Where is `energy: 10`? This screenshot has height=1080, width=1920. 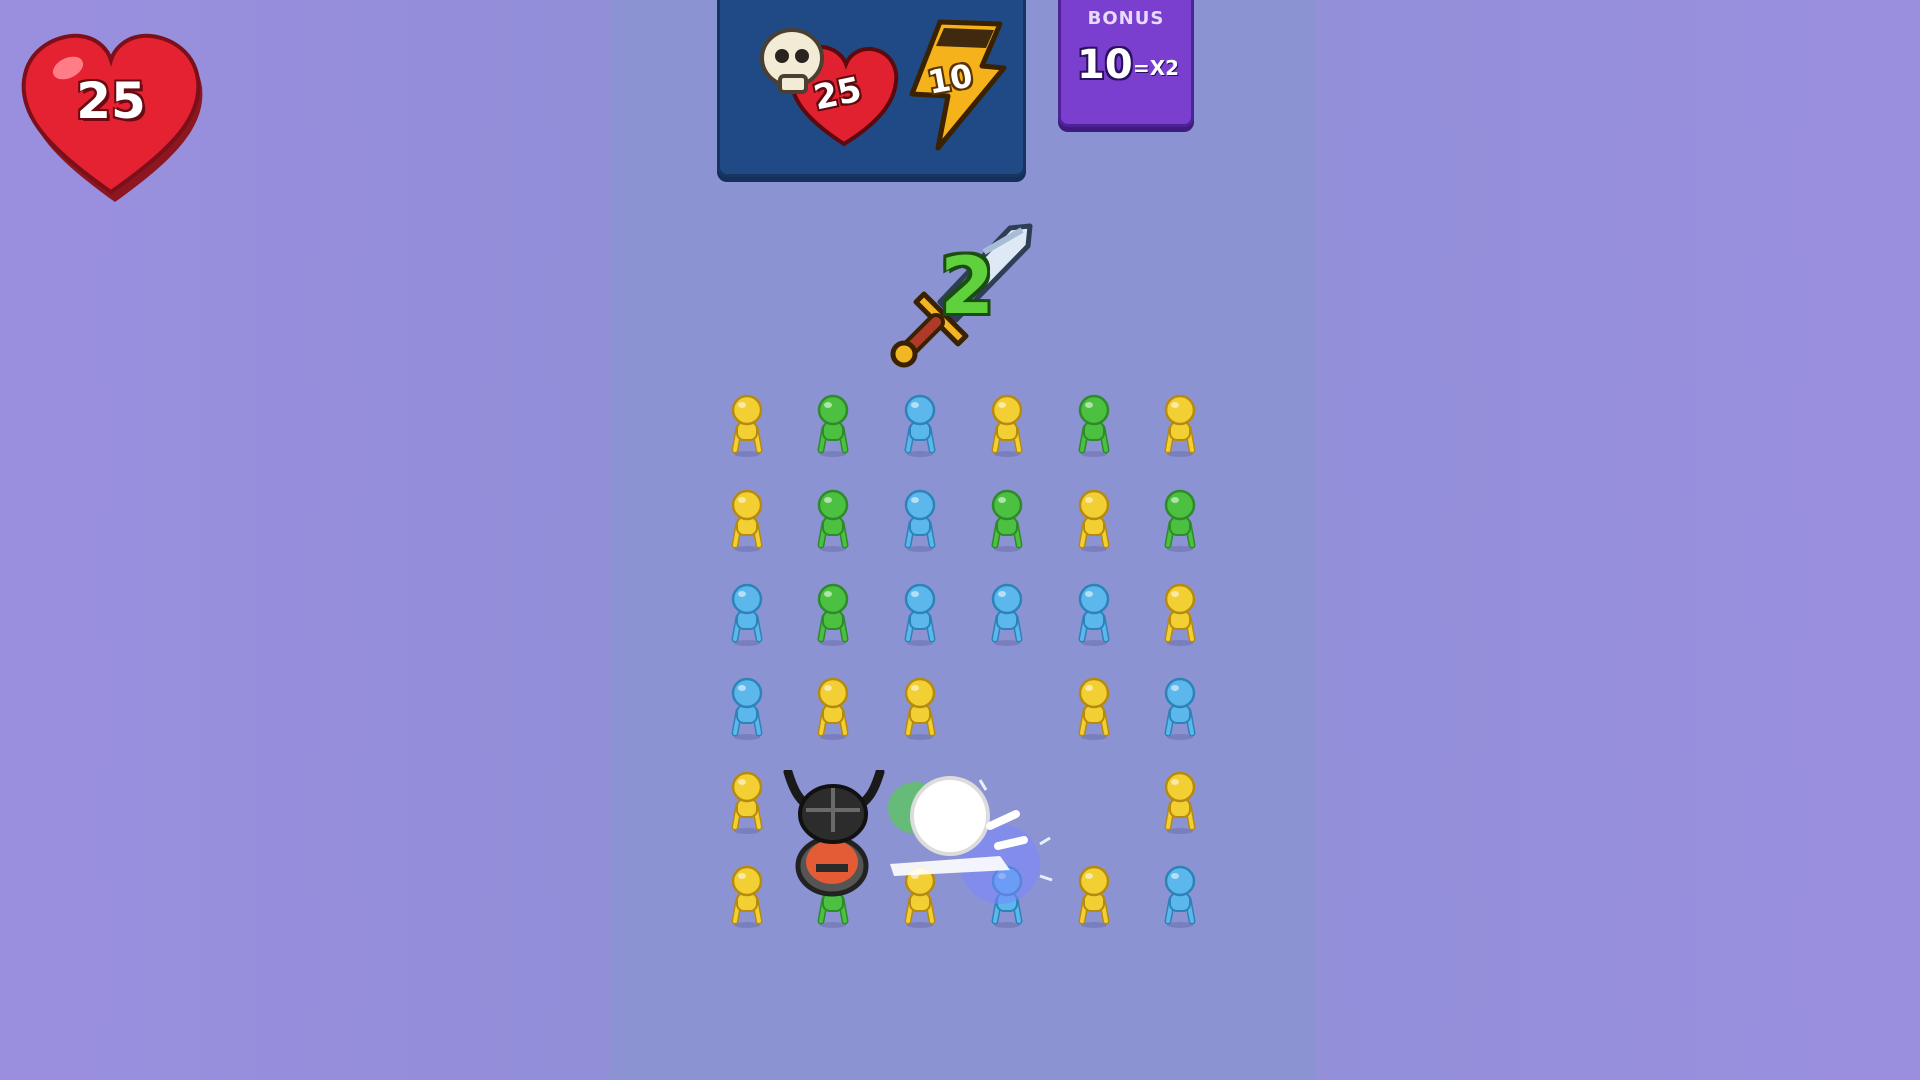 energy: 10 is located at coordinates (955, 85).